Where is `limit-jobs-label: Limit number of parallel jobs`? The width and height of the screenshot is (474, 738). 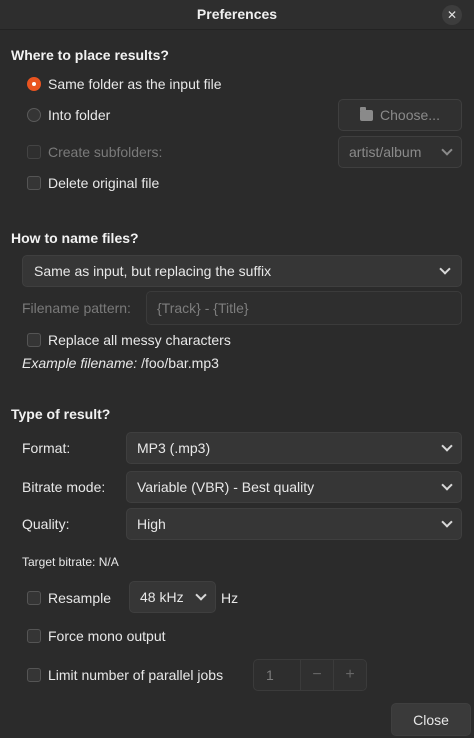 limit-jobs-label: Limit number of parallel jobs is located at coordinates (136, 675).